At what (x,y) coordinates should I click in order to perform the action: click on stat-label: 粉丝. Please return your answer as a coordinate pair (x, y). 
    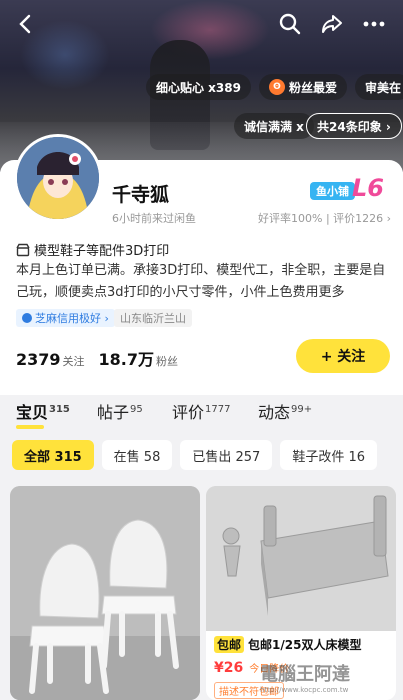
    Looking at the image, I should click on (167, 361).